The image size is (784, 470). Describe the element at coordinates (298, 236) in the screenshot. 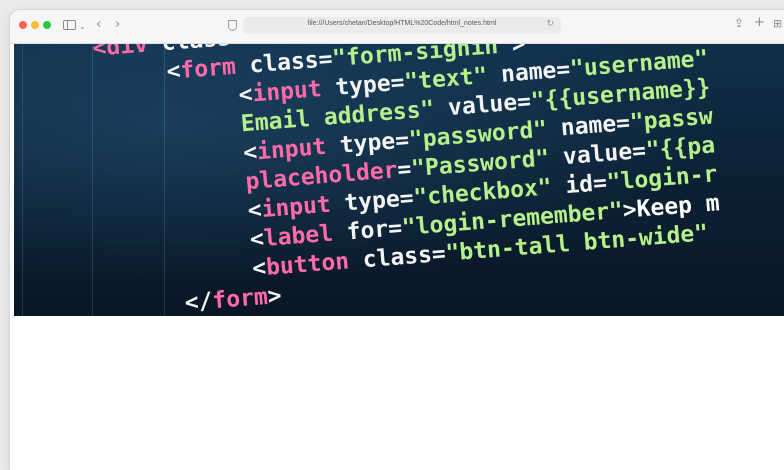

I see `code-token: label` at that location.